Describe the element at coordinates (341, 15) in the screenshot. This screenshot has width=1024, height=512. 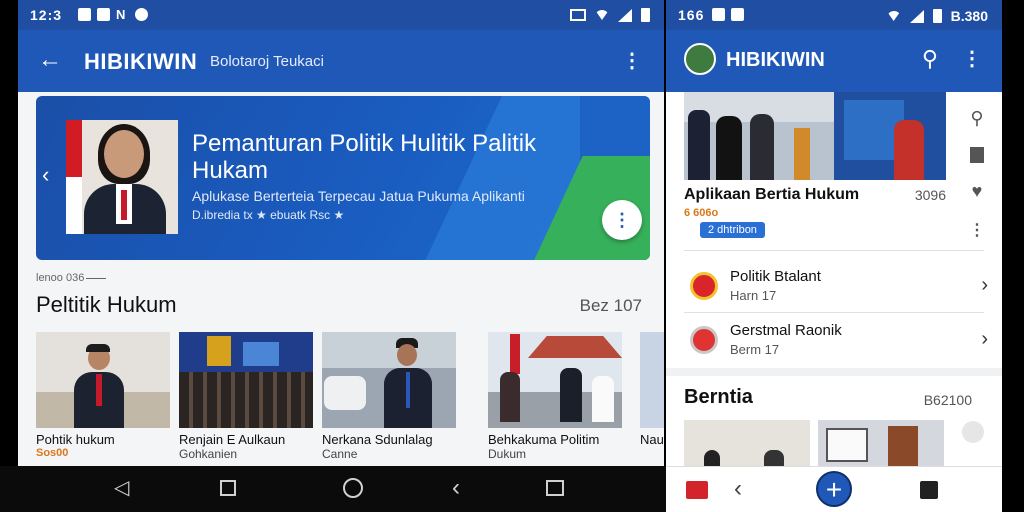
I see `status-bar: 12:3 N` at that location.